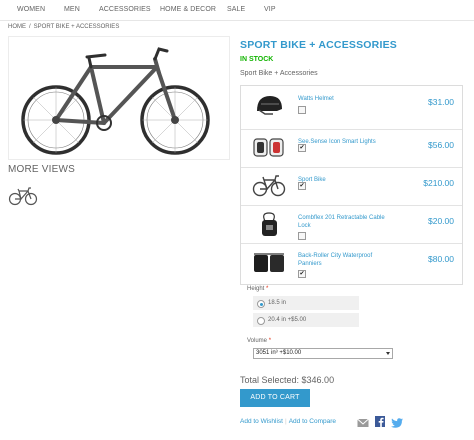 The width and height of the screenshot is (474, 440). Describe the element at coordinates (270, 9) in the screenshot. I see `nav-item-vip: VIP` at that location.